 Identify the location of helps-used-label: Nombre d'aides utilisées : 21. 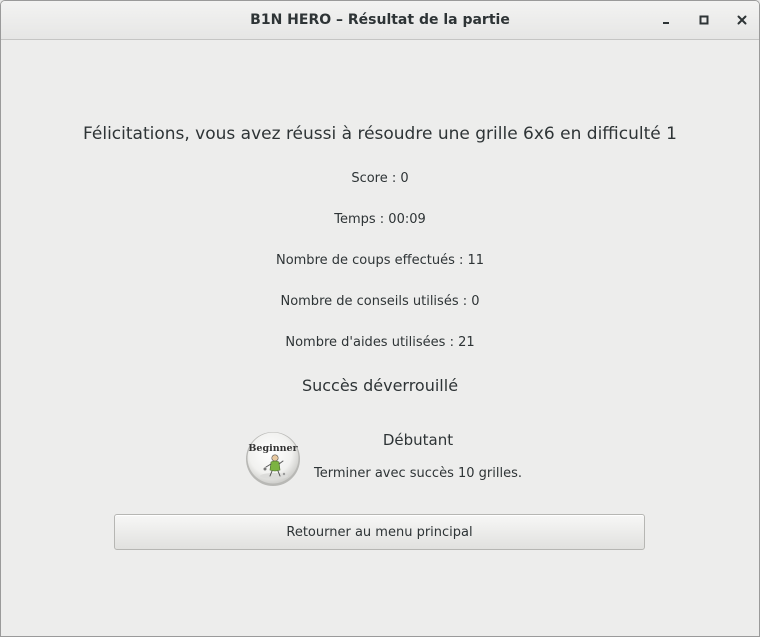
(380, 342).